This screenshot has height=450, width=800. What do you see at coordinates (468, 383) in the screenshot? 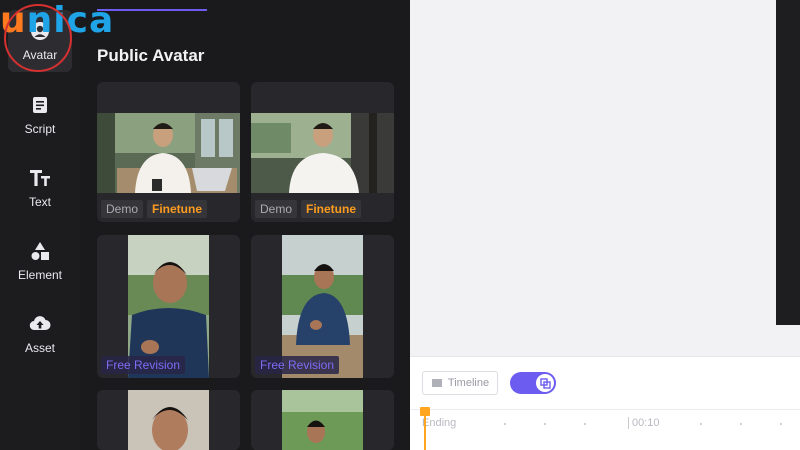
I see `timeline-button-label: Timeline` at bounding box center [468, 383].